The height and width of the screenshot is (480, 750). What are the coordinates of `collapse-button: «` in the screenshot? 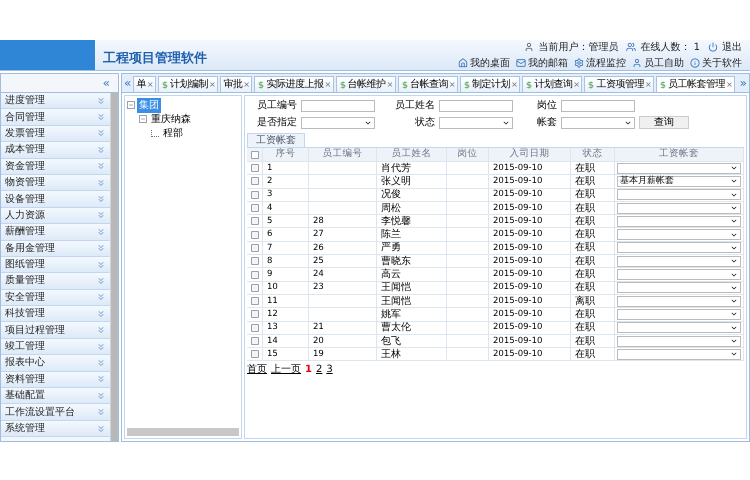 It's located at (106, 83).